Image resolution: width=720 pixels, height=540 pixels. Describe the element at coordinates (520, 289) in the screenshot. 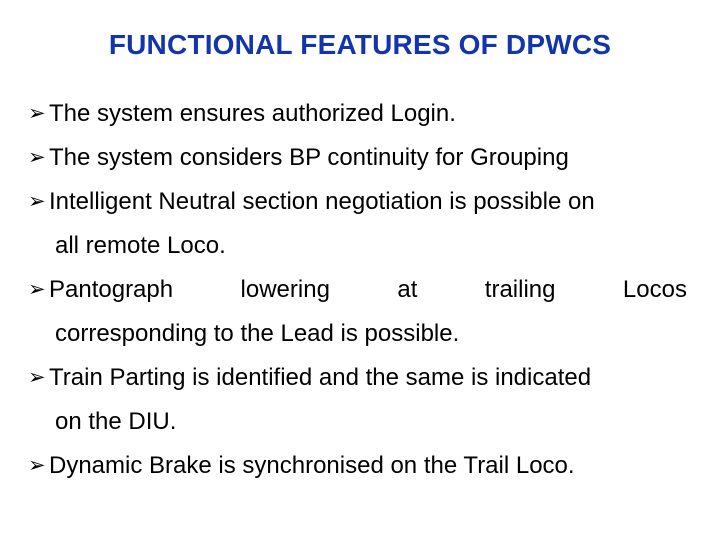

I see `bullet-word: trailing` at that location.